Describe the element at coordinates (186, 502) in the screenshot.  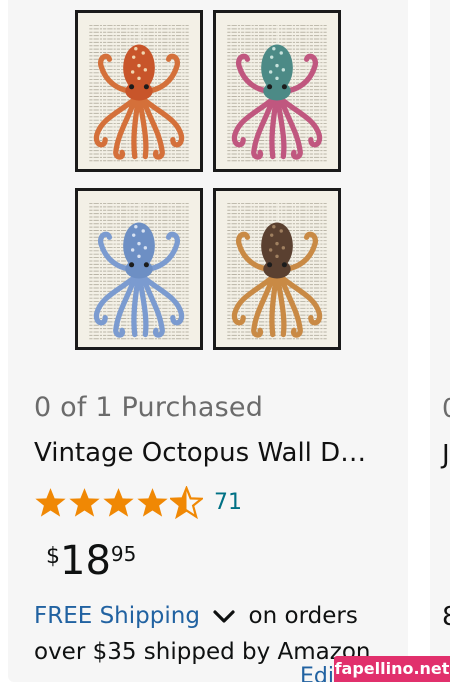
I see `star-half-icon` at that location.